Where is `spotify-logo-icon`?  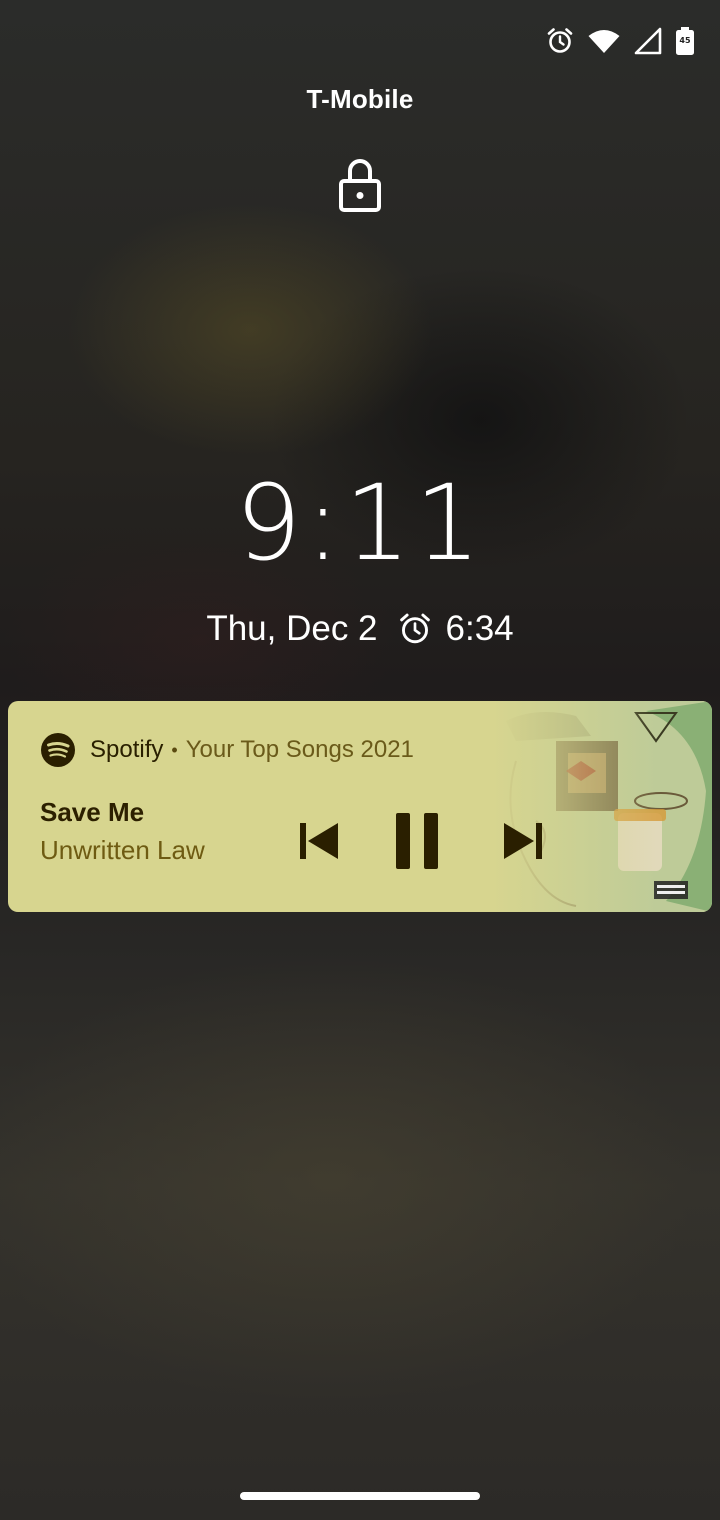
spotify-logo-icon is located at coordinates (58, 750).